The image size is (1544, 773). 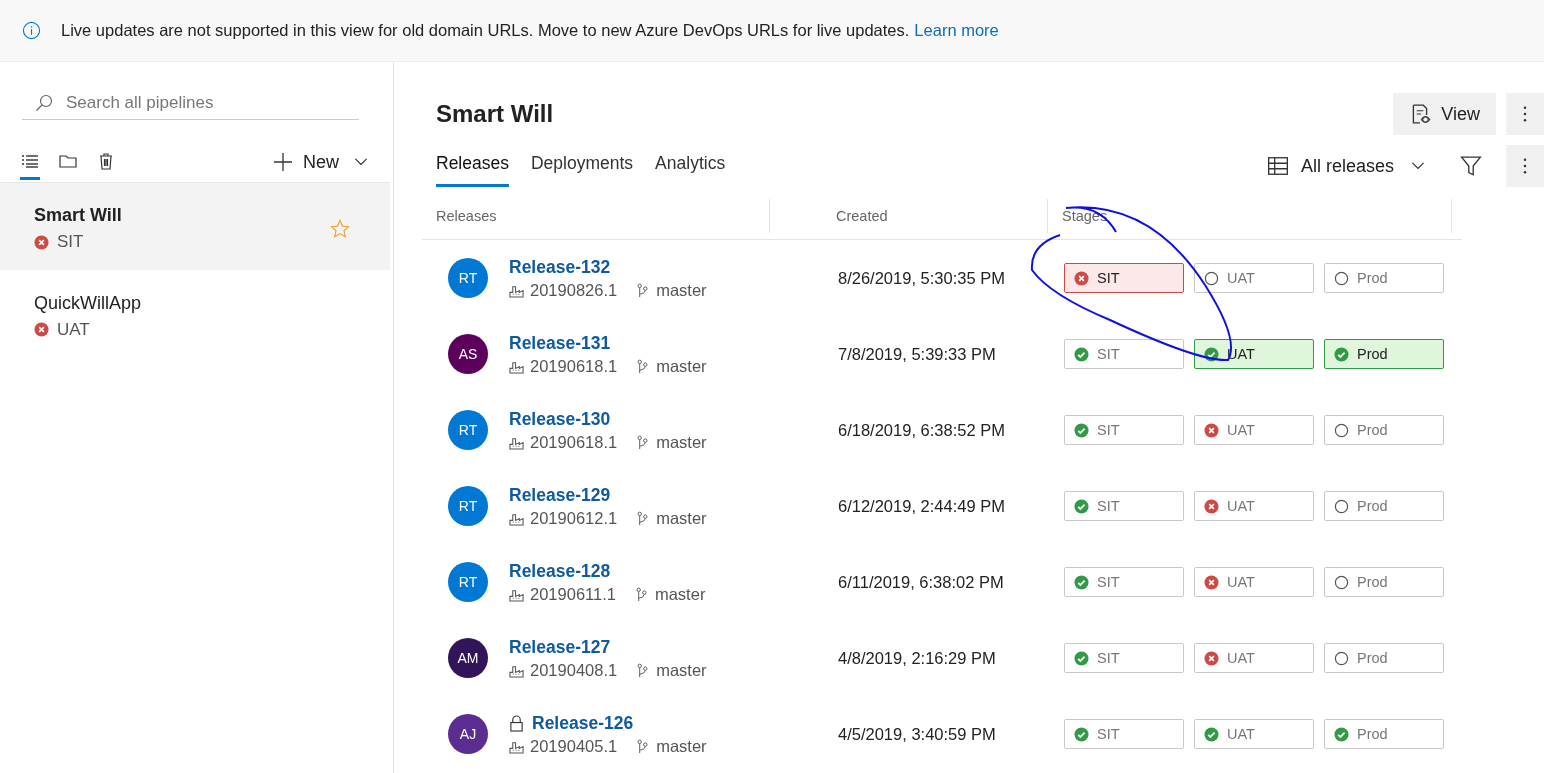 I want to click on release-link: Release-129, so click(x=560, y=495).